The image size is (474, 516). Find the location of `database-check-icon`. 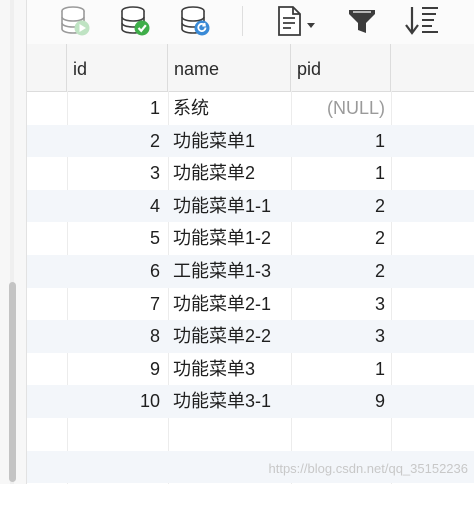

database-check-icon is located at coordinates (135, 21).